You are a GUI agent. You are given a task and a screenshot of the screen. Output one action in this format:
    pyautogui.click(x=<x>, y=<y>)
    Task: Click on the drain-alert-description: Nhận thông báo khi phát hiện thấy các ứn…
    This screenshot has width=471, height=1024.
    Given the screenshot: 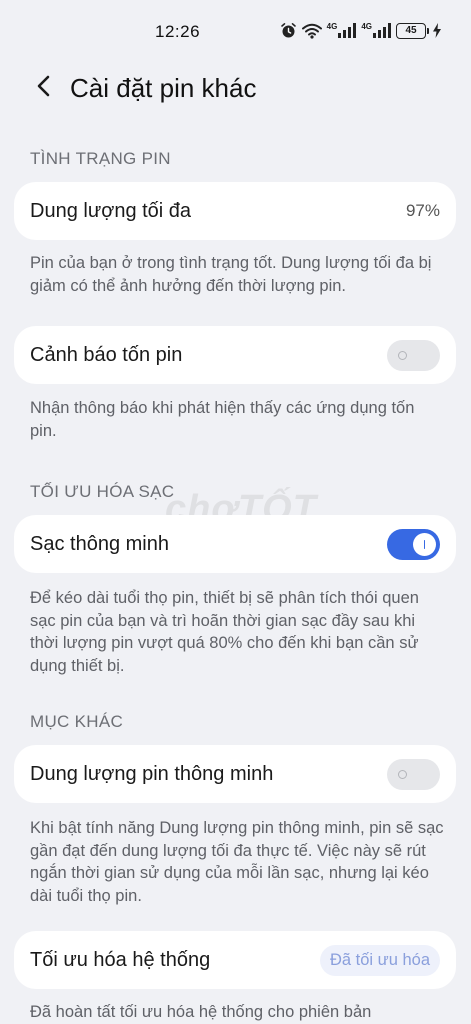 What is the action you would take?
    pyautogui.click(x=222, y=419)
    